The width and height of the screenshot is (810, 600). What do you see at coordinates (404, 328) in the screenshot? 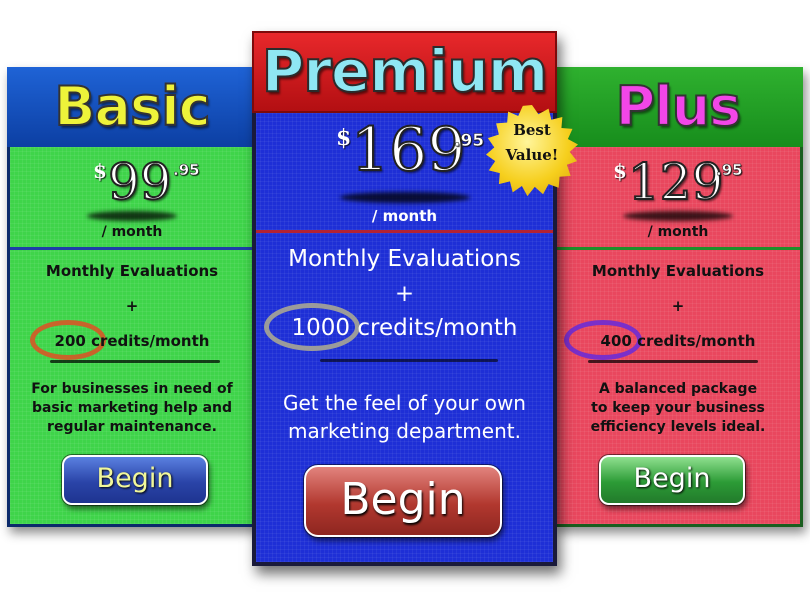
I see `premium-credits: 1000 credits/month` at bounding box center [404, 328].